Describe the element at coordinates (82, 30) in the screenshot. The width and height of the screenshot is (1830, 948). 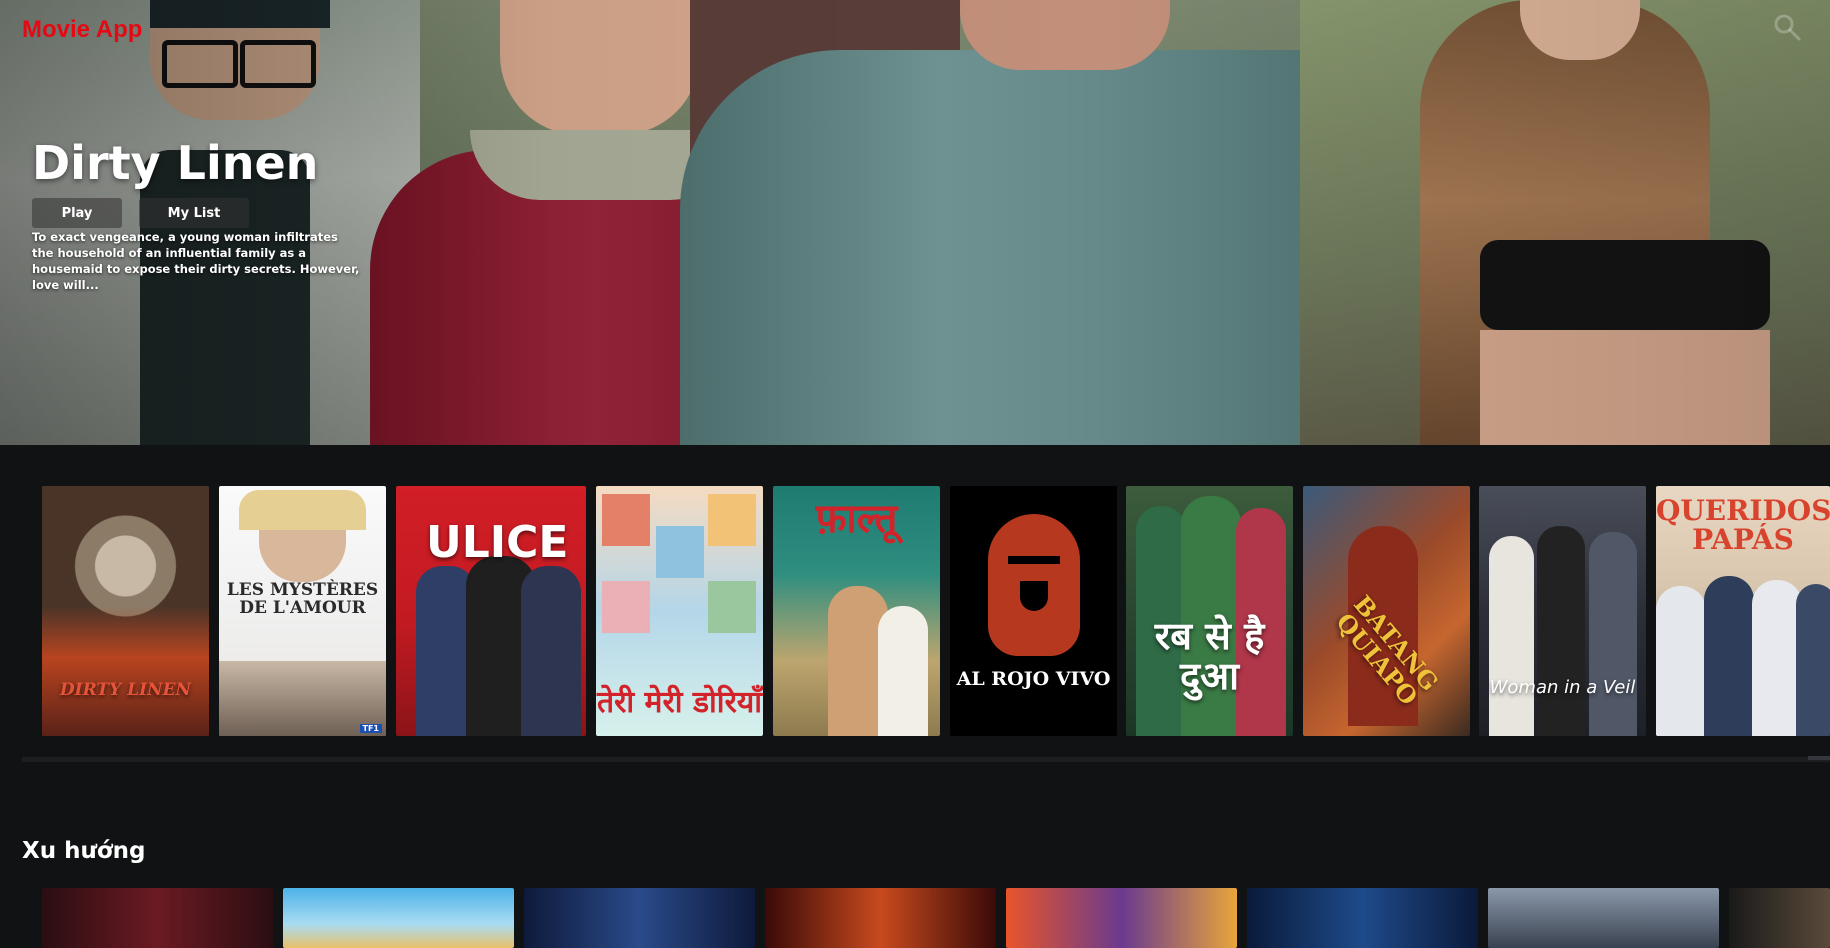
I see `app-logo: Movie App` at that location.